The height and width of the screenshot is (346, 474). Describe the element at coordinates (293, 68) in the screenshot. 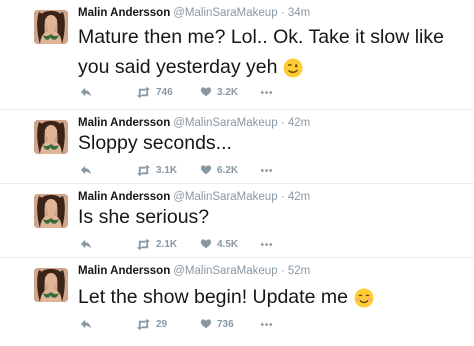

I see `winking-face-emoji-icon` at that location.